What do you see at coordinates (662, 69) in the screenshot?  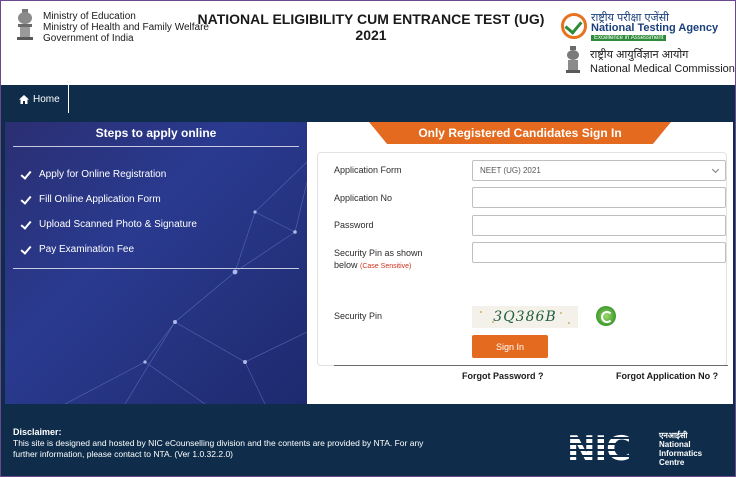 I see `nmc-name: National Medical Commission` at bounding box center [662, 69].